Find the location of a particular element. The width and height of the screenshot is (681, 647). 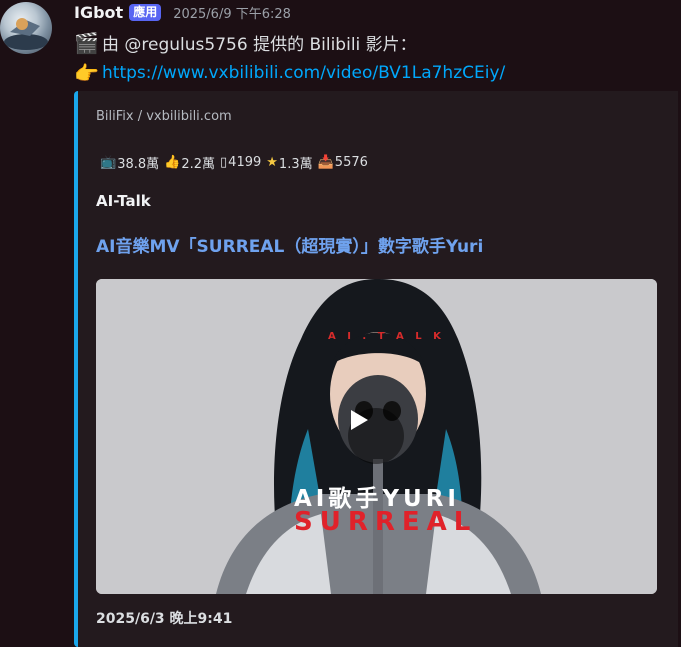

clapperboard-icon: 🎬 is located at coordinates (86, 42).